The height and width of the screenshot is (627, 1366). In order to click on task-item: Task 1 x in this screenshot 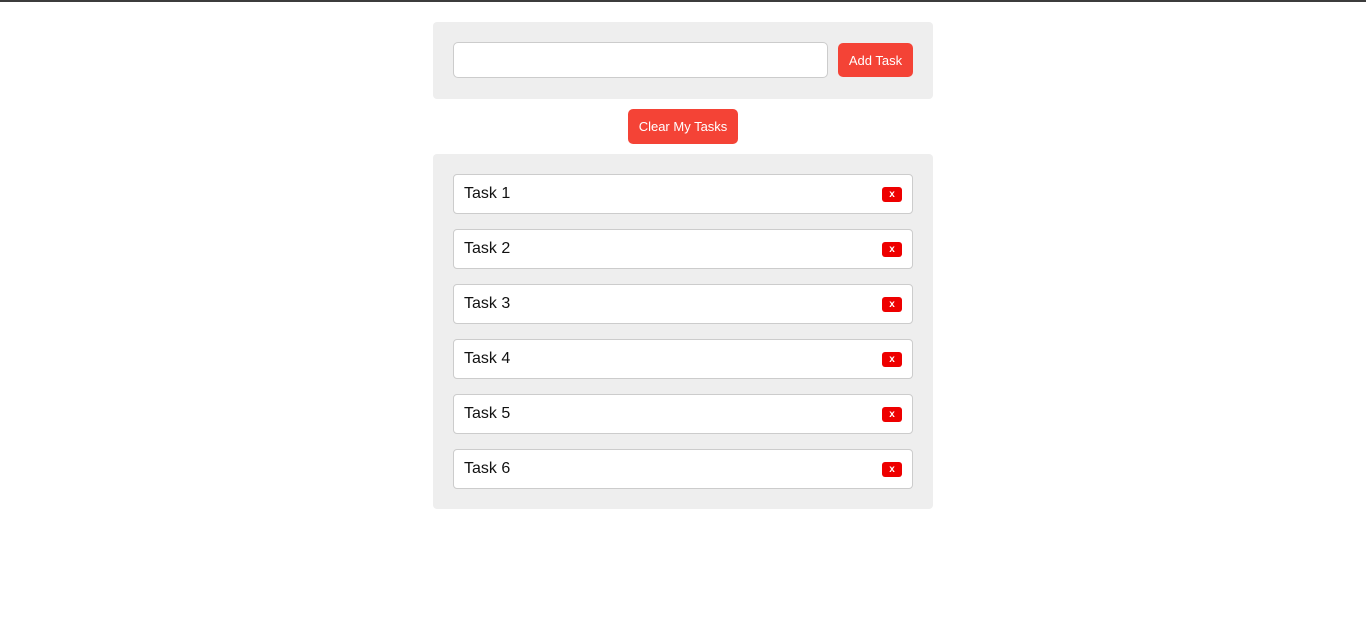, I will do `click(683, 194)`.